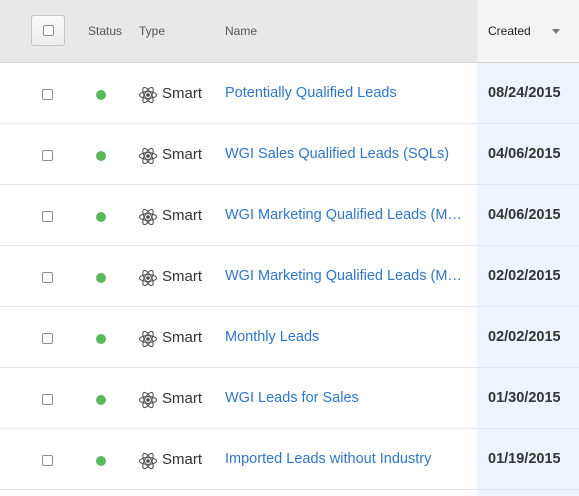  Describe the element at coordinates (152, 31) in the screenshot. I see `column-header-type: Type` at that location.